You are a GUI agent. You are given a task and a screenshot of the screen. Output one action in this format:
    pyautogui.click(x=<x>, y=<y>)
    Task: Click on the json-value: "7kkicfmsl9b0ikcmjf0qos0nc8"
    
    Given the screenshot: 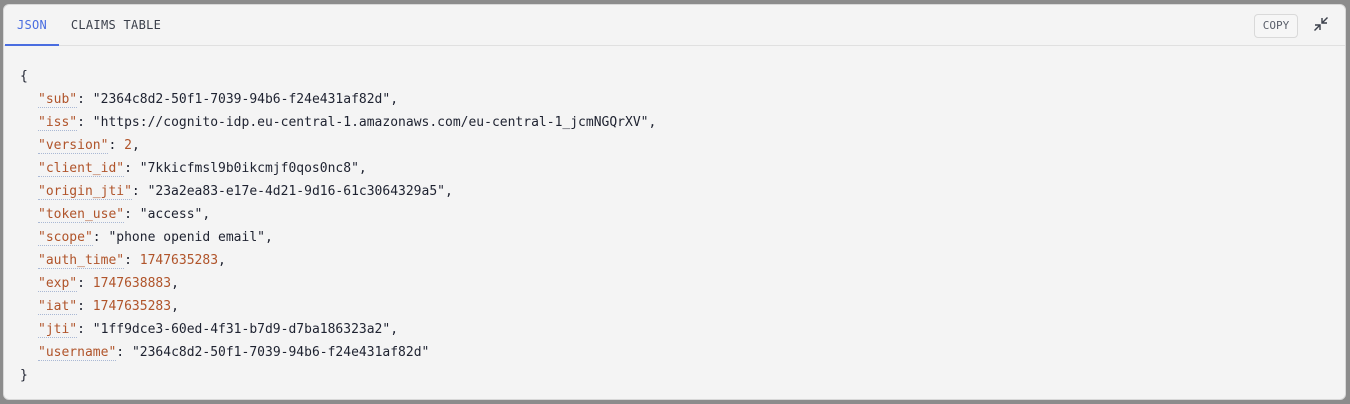 What is the action you would take?
    pyautogui.click(x=249, y=168)
    